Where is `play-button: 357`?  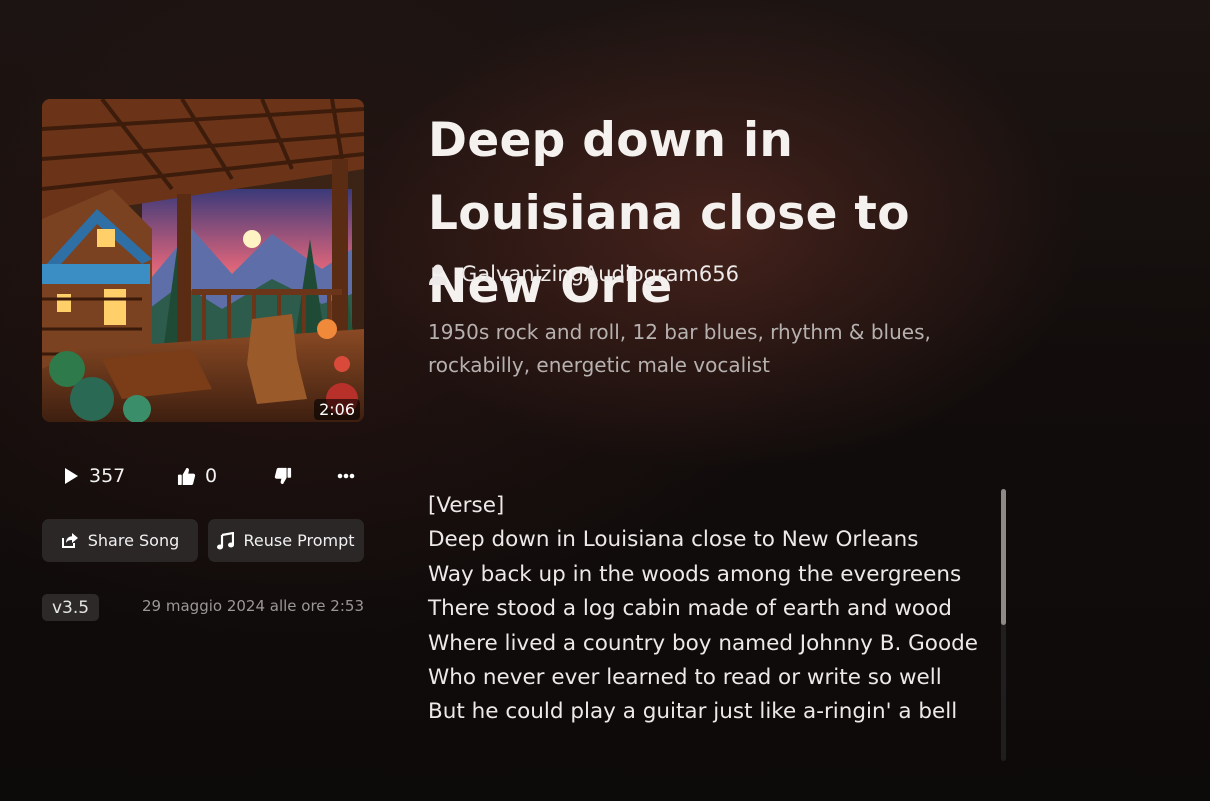 play-button: 357 is located at coordinates (93, 476).